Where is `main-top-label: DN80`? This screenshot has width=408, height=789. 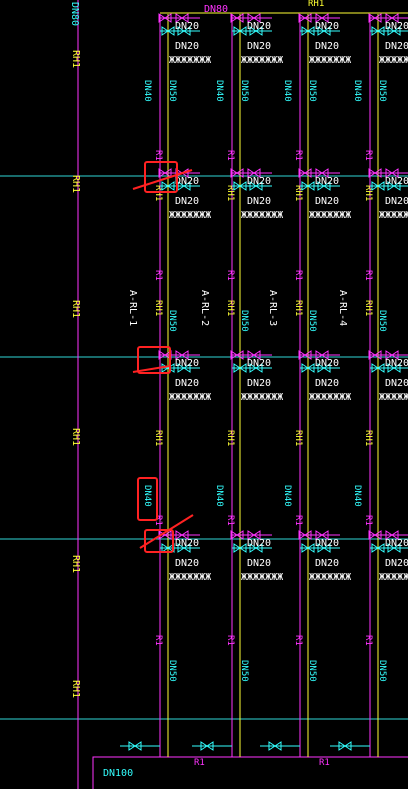 main-top-label: DN80 is located at coordinates (74, 14).